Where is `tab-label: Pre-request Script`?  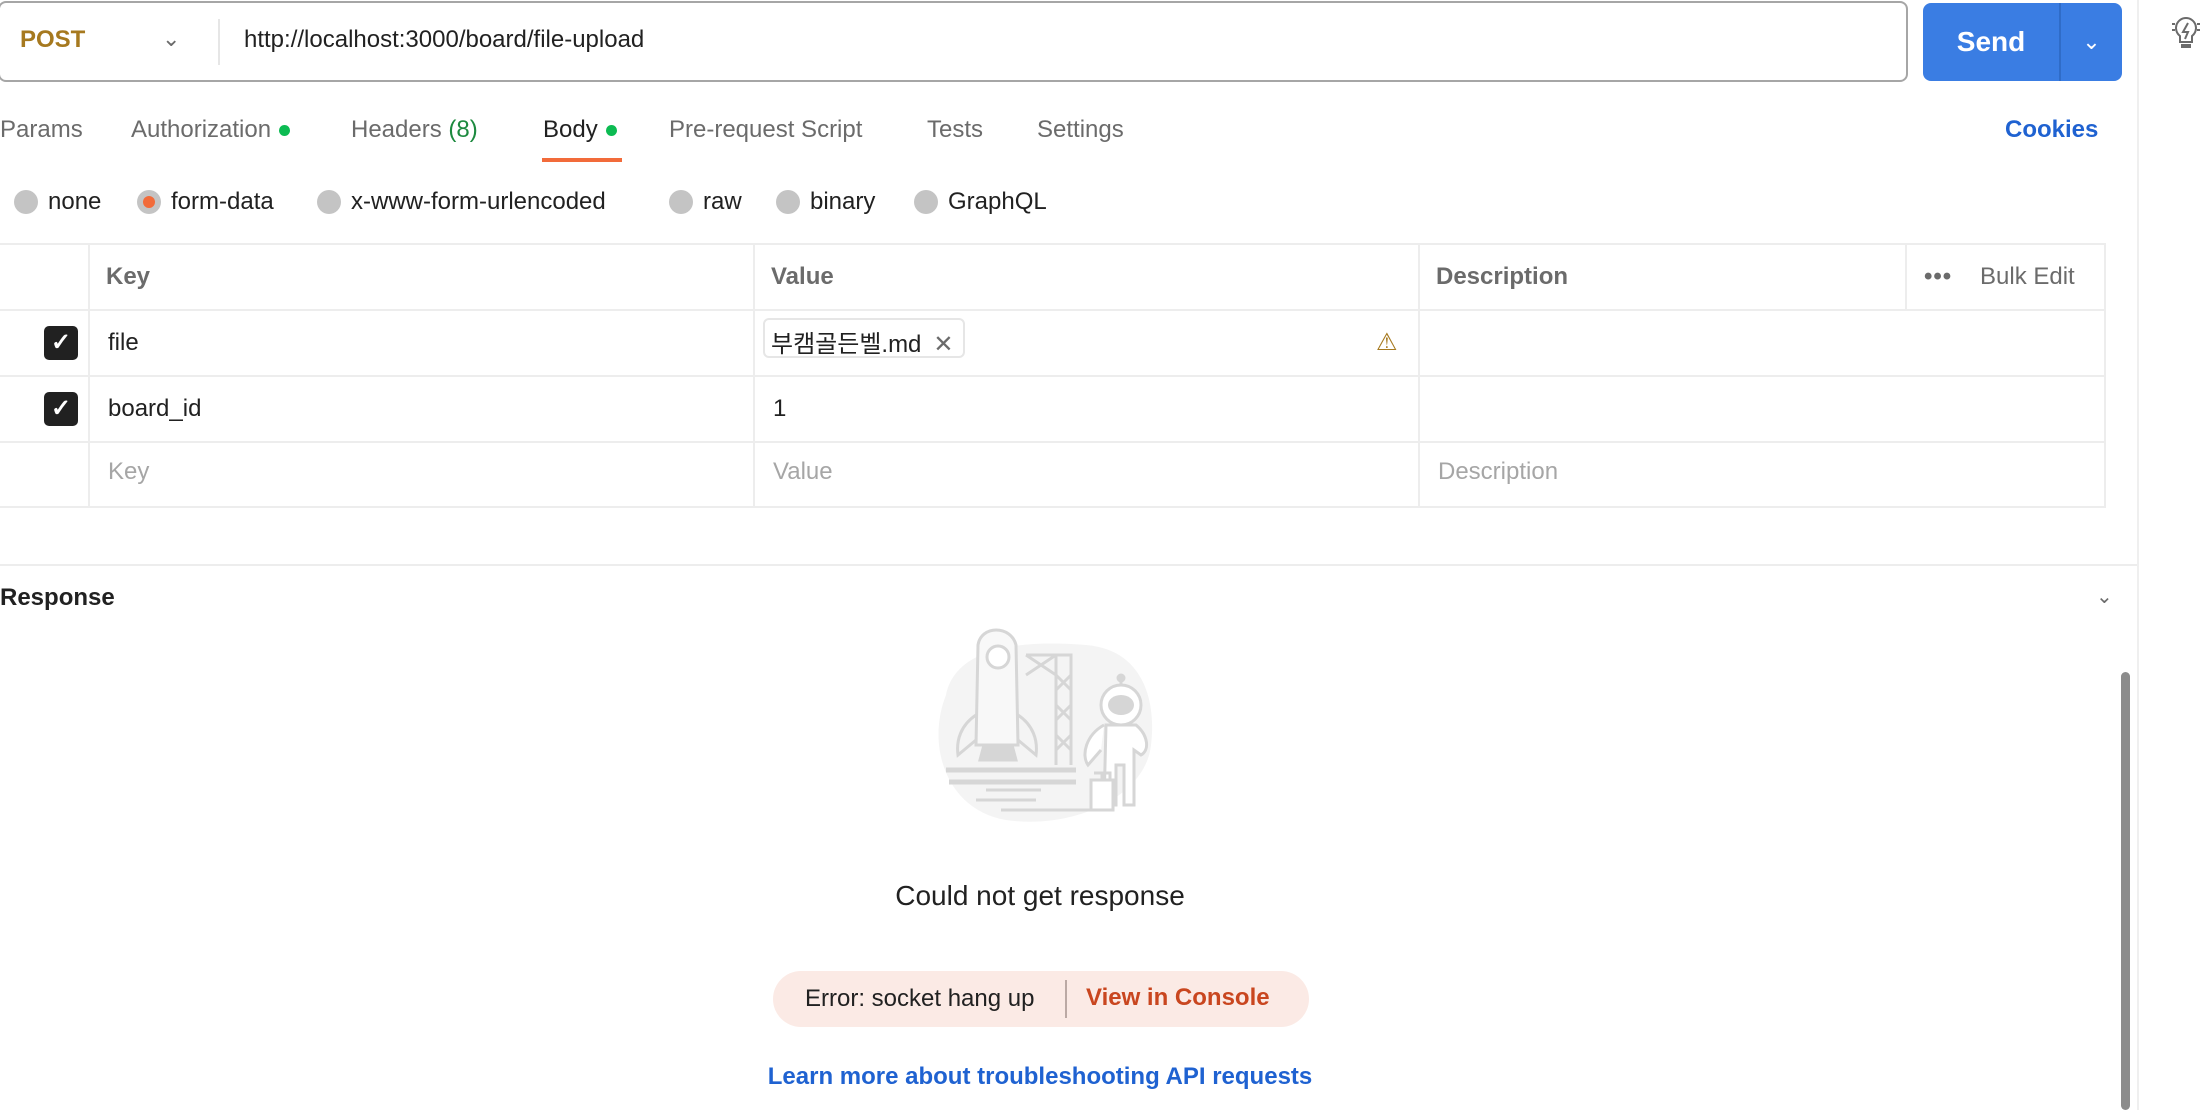 tab-label: Pre-request Script is located at coordinates (766, 129).